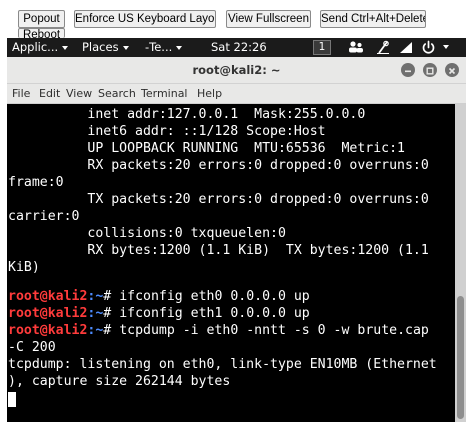  I want to click on output-line: collisions:0 txqueuelen:0, so click(147, 233).